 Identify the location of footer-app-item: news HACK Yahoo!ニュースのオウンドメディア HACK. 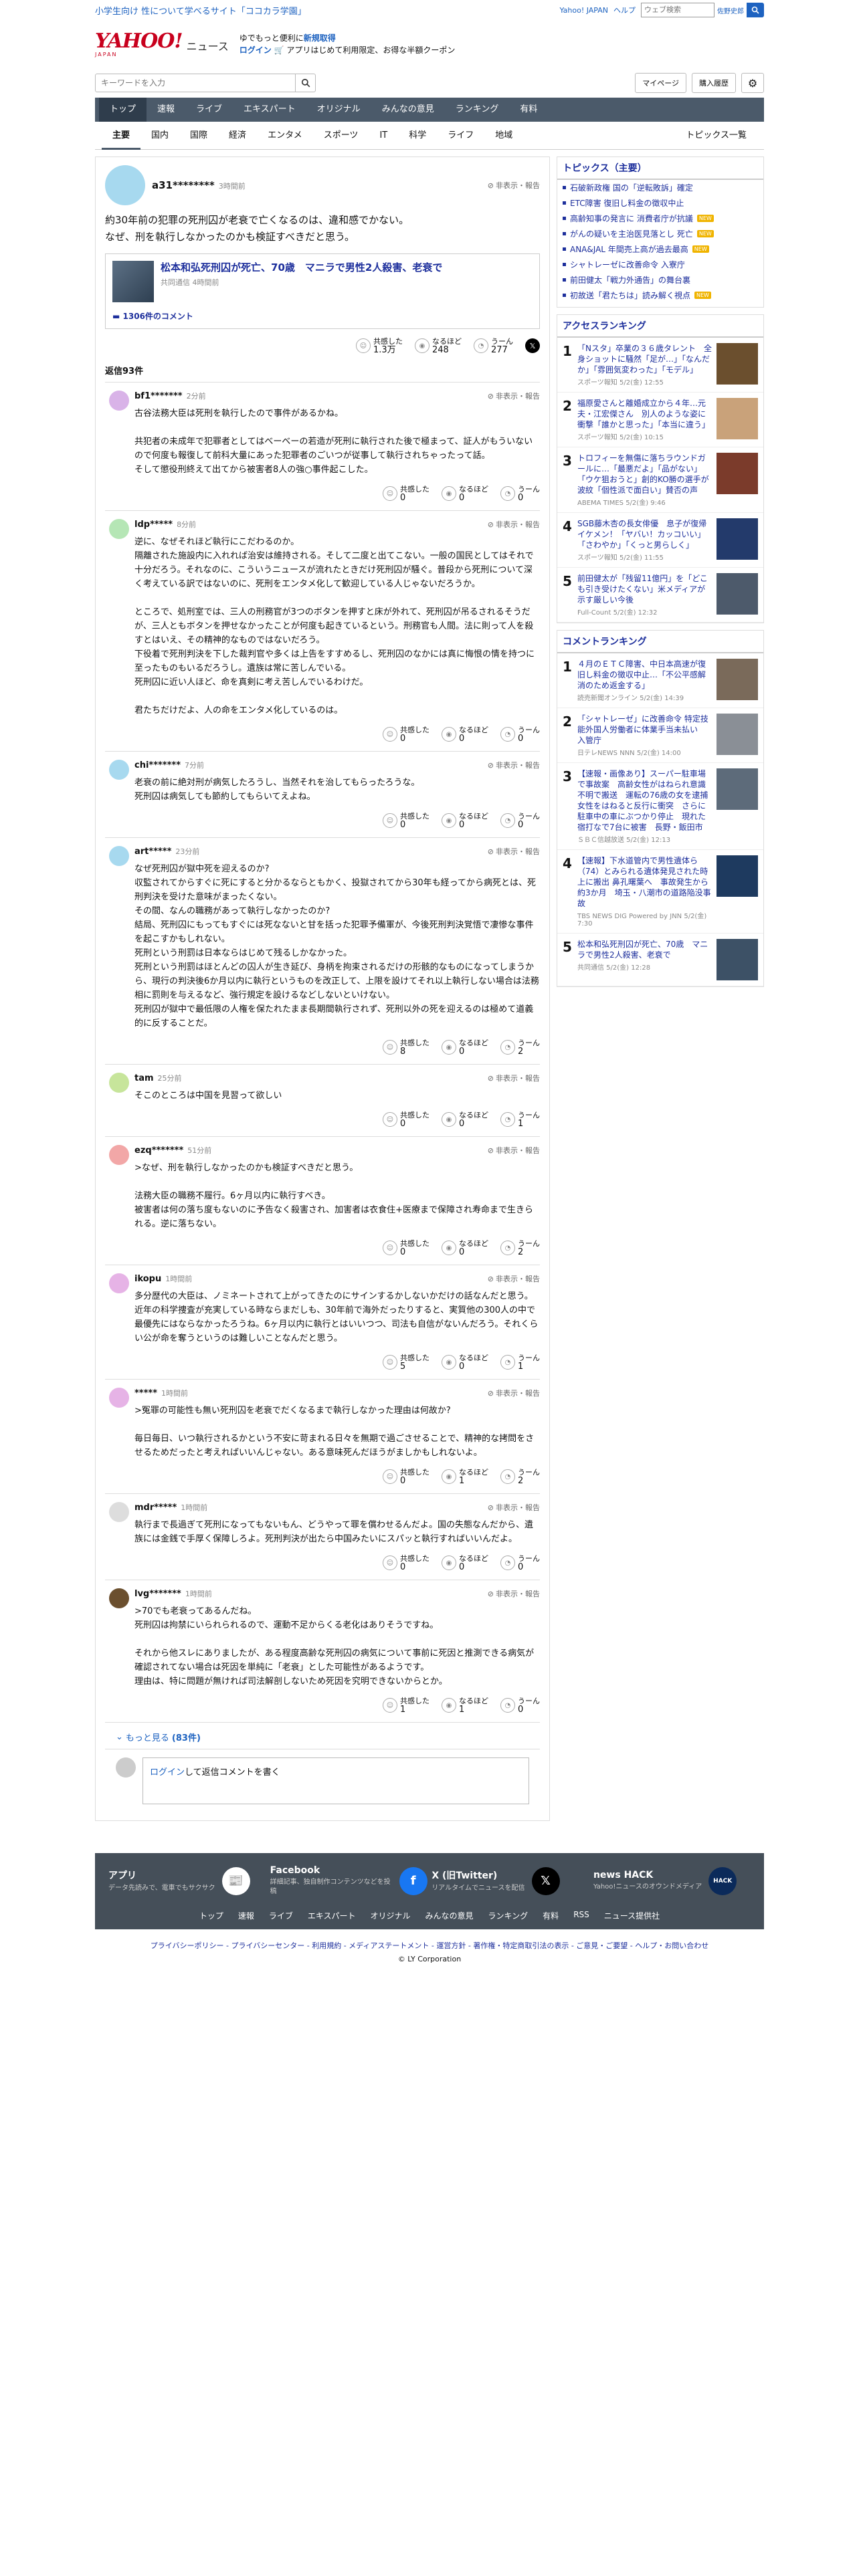
(672, 1881).